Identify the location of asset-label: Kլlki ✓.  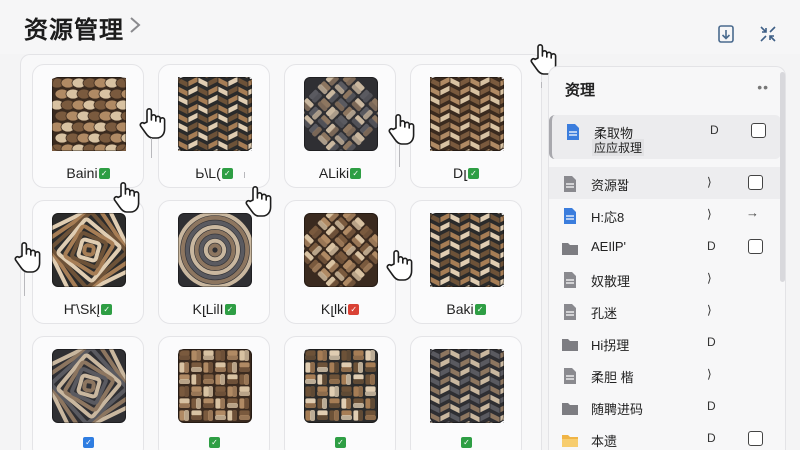
(340, 309).